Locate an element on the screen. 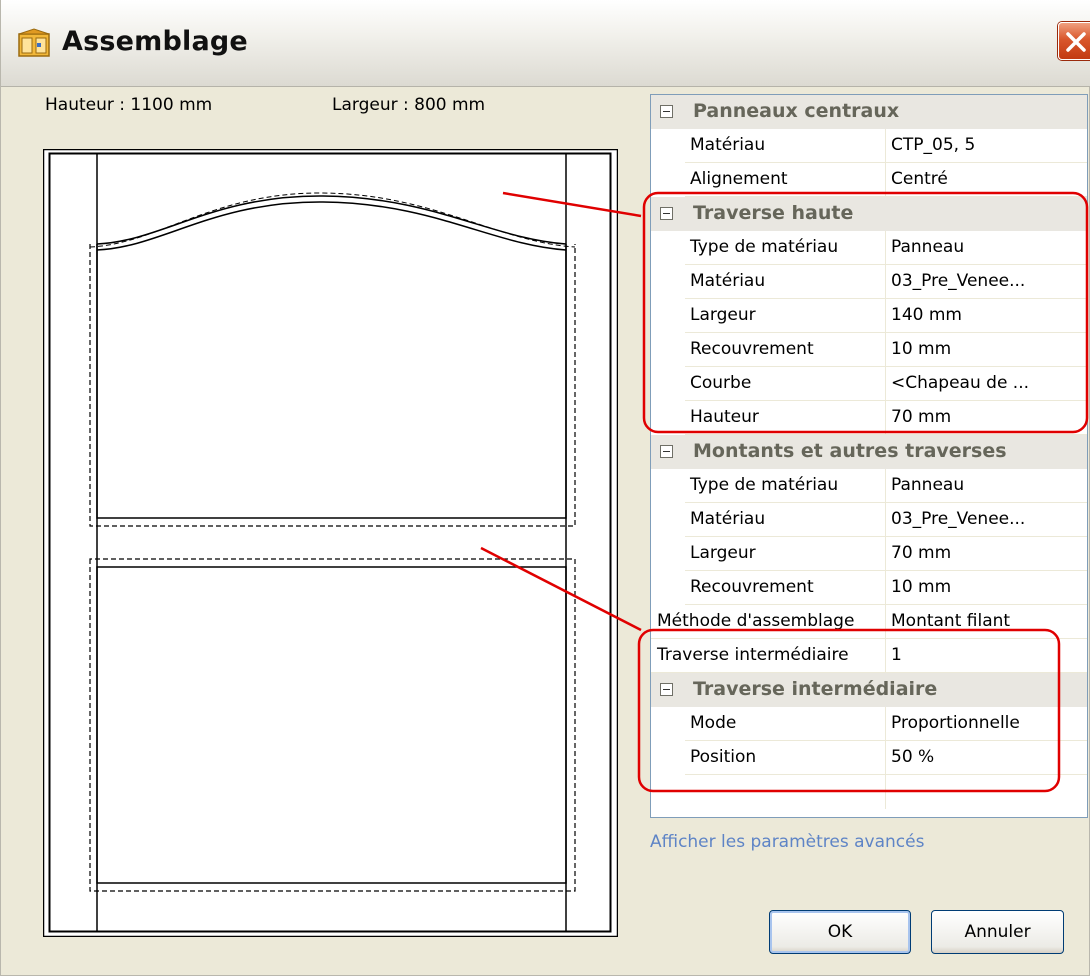  property-row: Largeur 70 mm is located at coordinates (869, 554).